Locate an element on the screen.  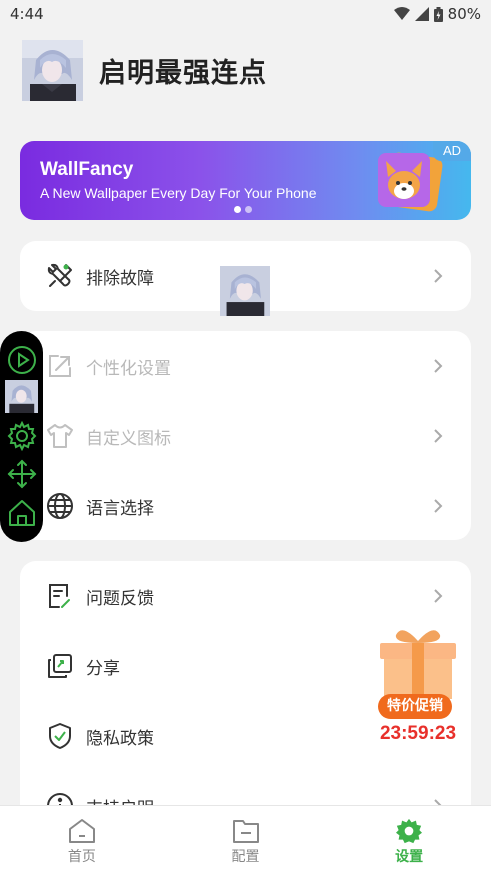
nav-settings: 设置 is located at coordinates (409, 839).